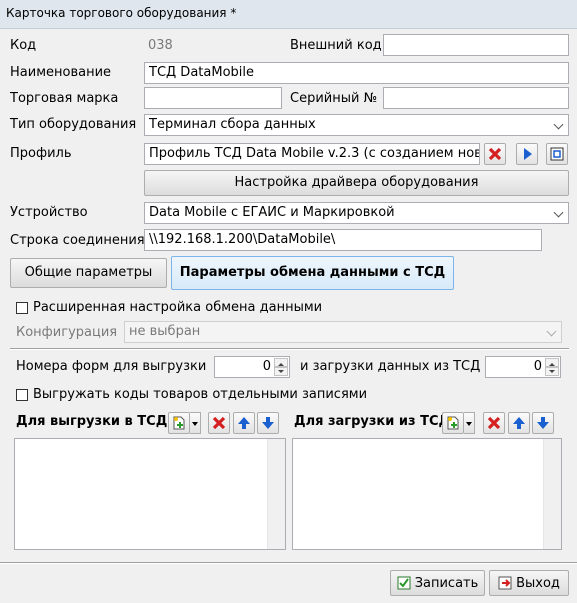  Describe the element at coordinates (272, 212) in the screenshot. I see `device-select-value: Data Mobile с ЕГАИС и Маркировкой` at that location.